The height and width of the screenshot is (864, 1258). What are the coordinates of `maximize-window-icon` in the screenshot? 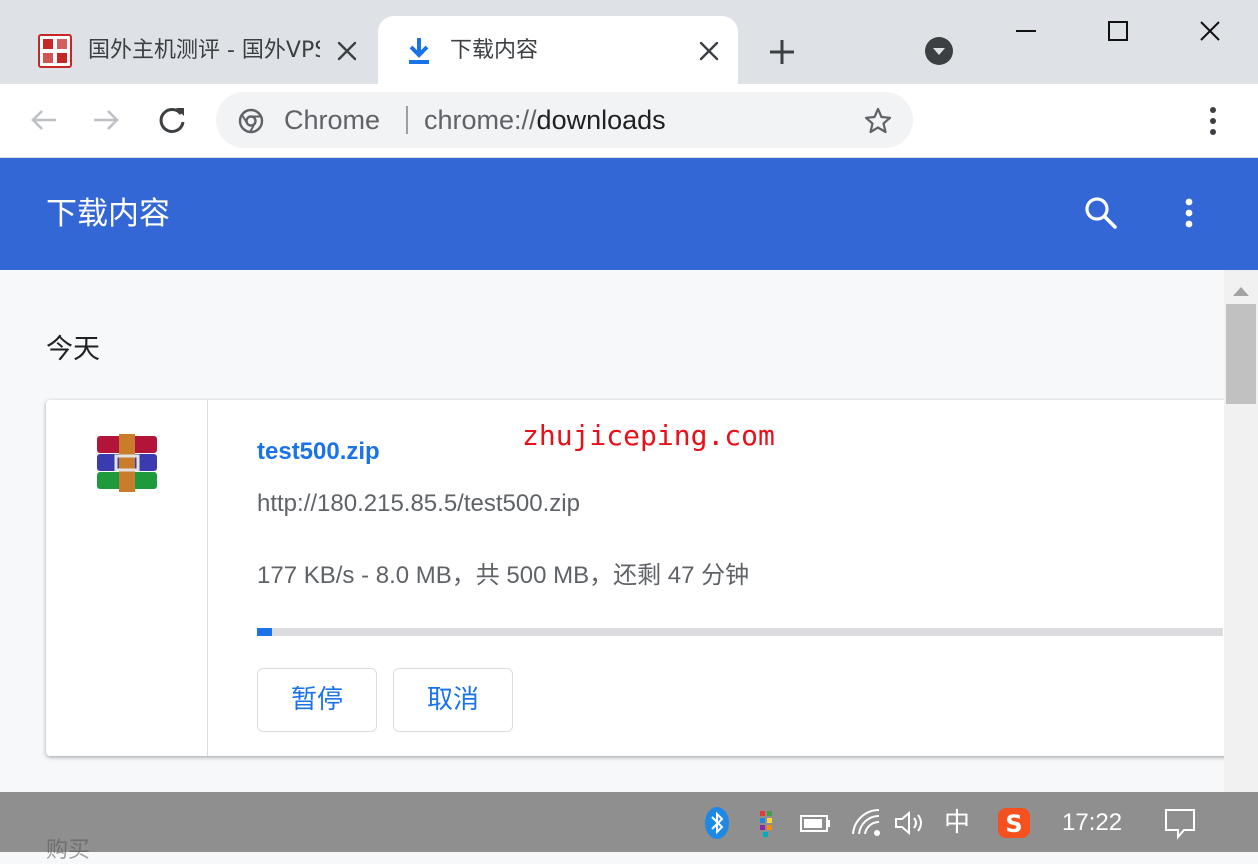 It's located at (1118, 31).